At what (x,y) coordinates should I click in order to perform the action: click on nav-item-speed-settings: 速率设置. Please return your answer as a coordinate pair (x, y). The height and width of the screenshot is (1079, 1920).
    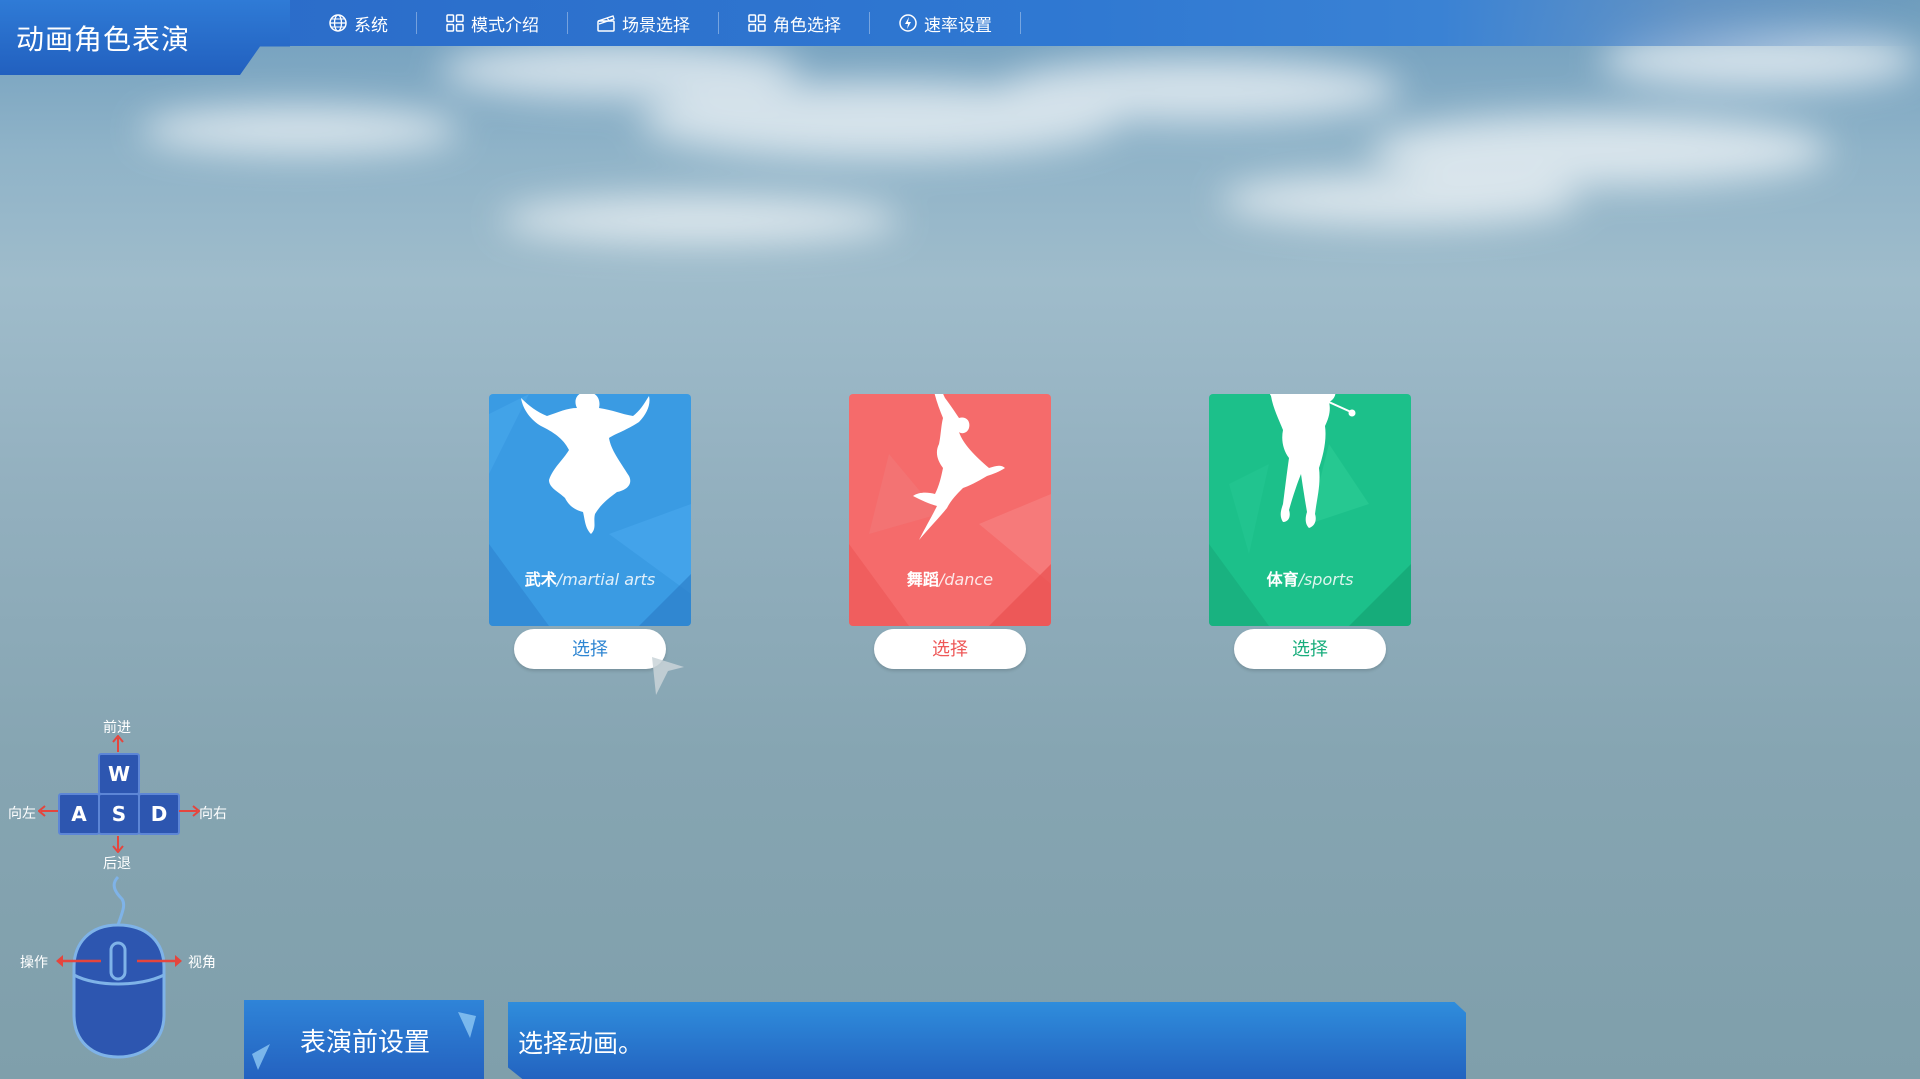
    Looking at the image, I should click on (945, 23).